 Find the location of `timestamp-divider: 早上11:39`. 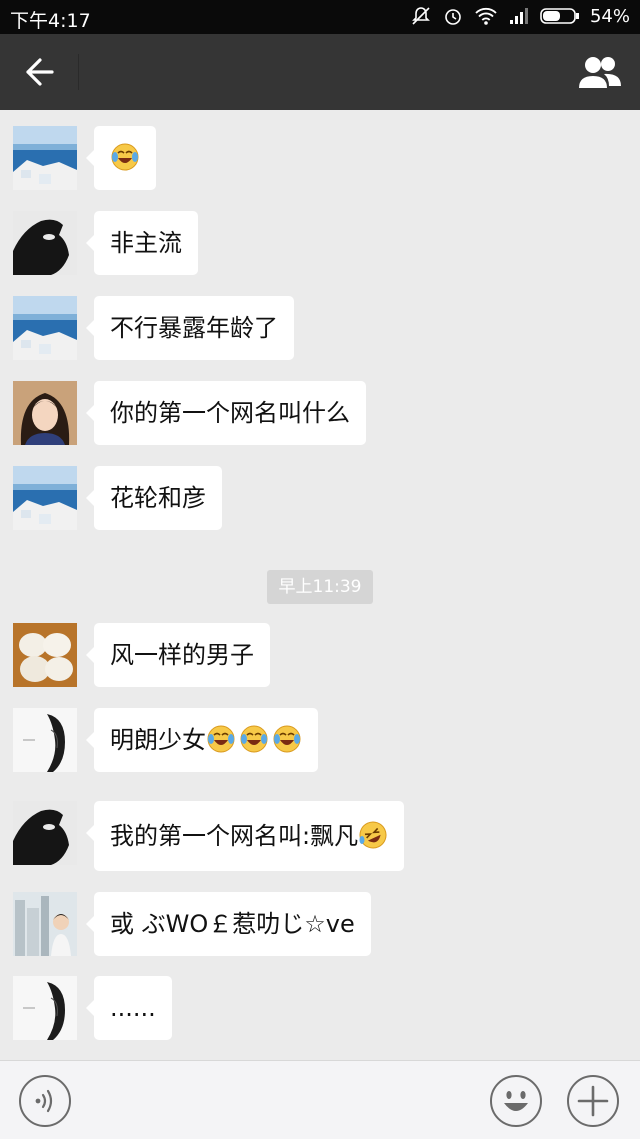

timestamp-divider: 早上11:39 is located at coordinates (320, 587).